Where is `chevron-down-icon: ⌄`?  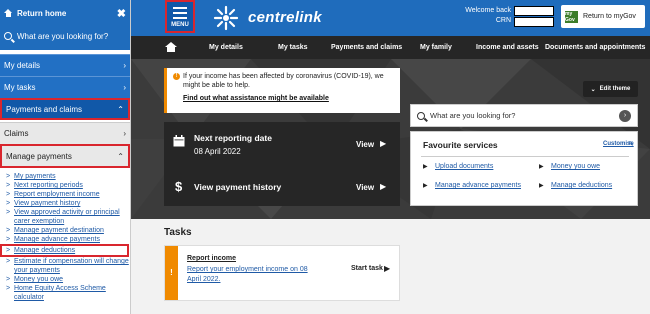 chevron-down-icon: ⌄ is located at coordinates (593, 89).